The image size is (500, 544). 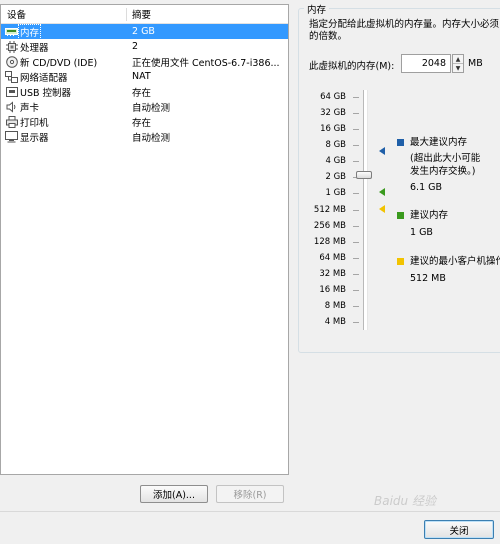 What do you see at coordinates (333, 129) in the screenshot?
I see `scale-label: 16 GB` at bounding box center [333, 129].